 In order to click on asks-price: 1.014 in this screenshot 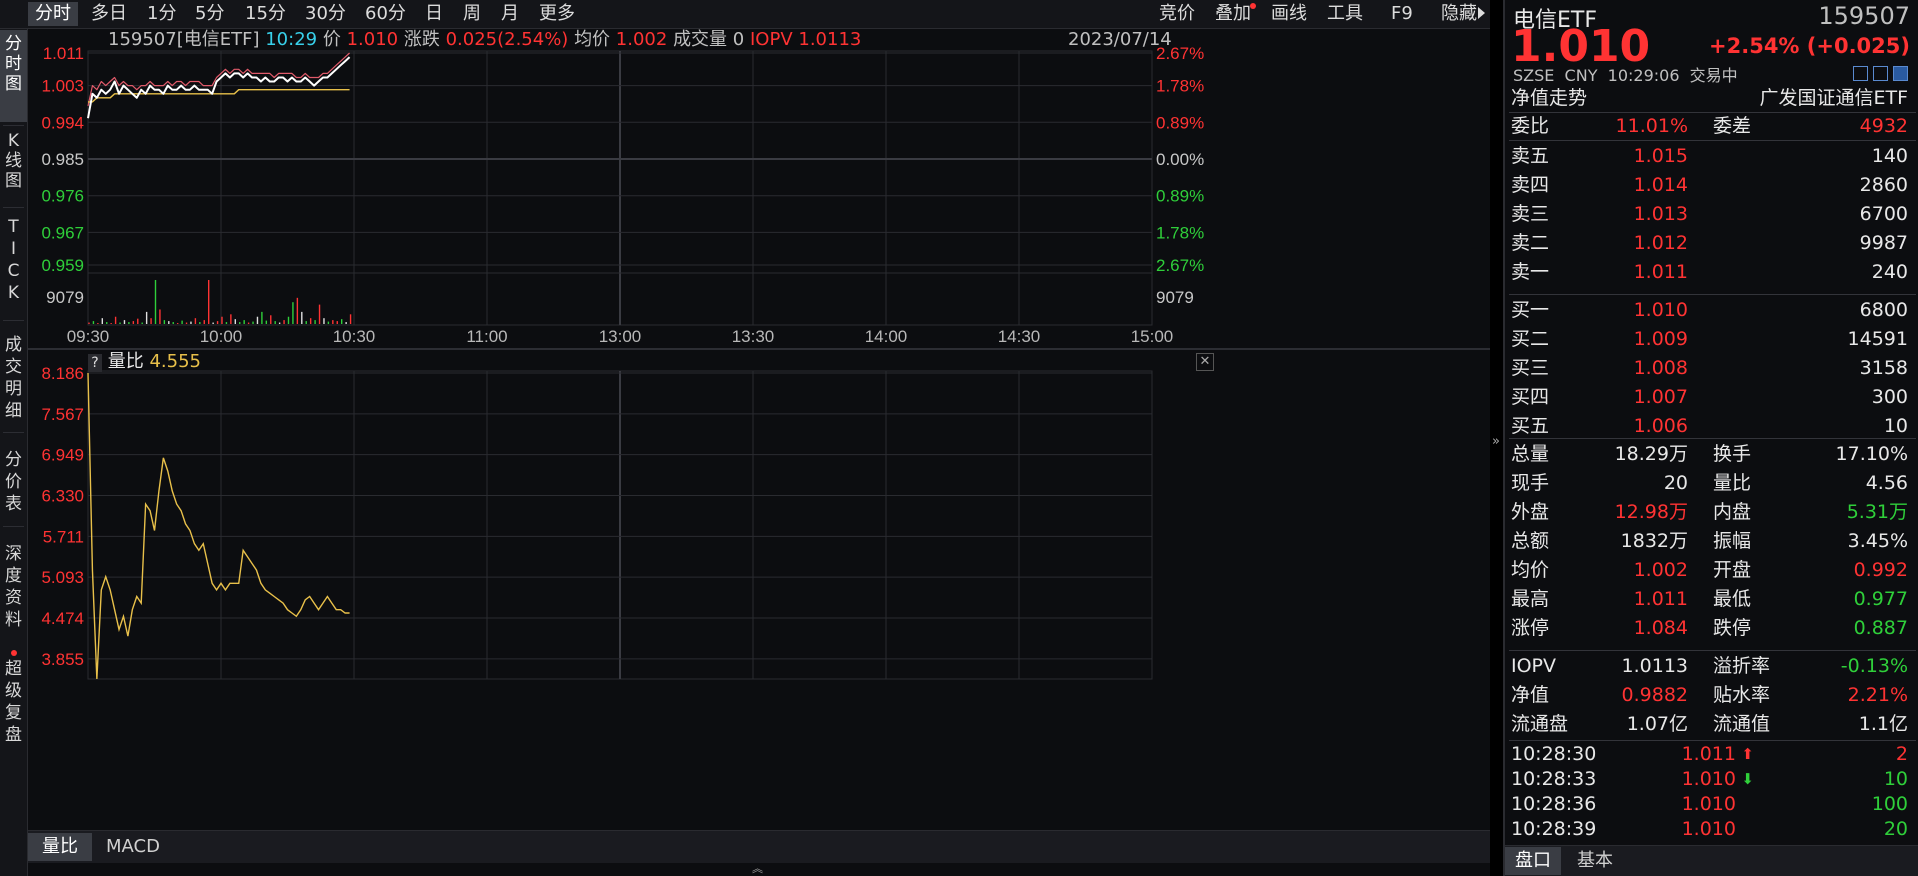, I will do `click(1660, 185)`.